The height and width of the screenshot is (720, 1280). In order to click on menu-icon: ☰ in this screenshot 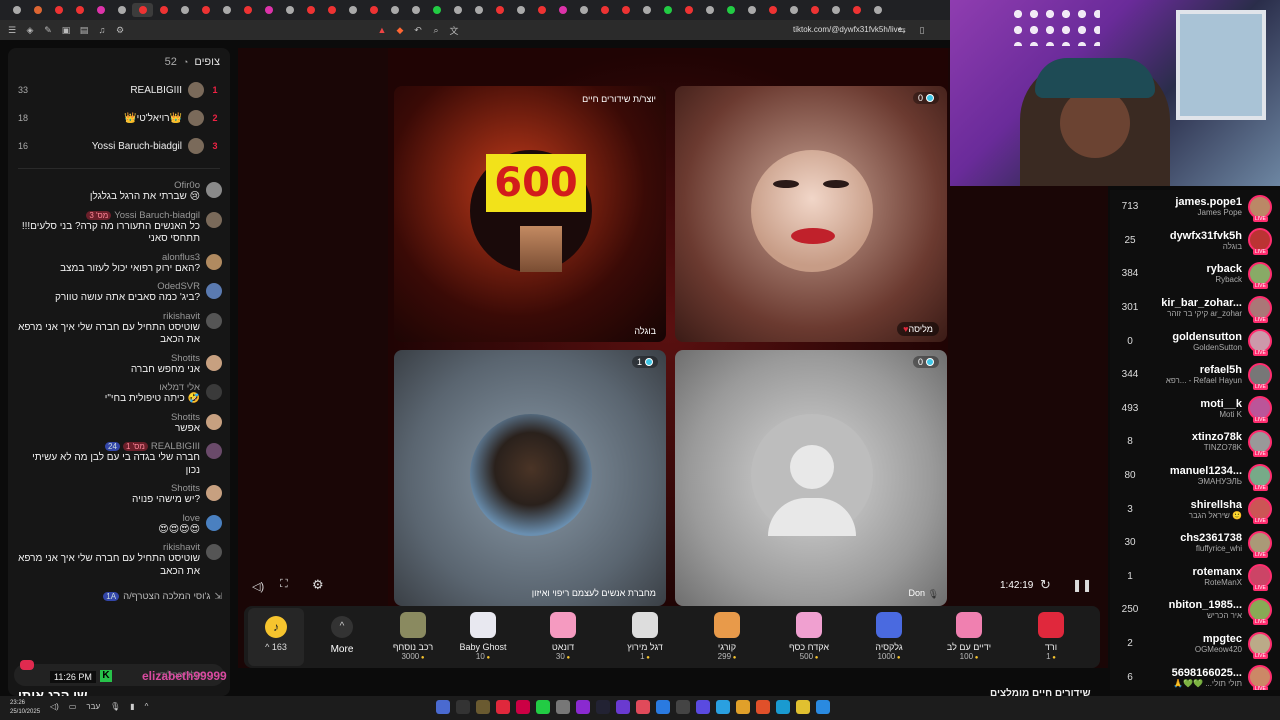, I will do `click(12, 30)`.